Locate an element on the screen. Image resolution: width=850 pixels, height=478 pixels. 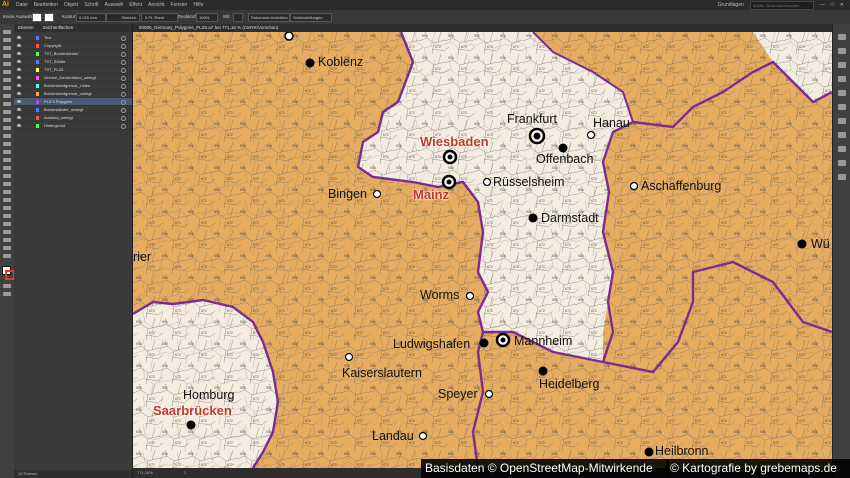
layer-row: Grenze_Deutschland_umlegt is located at coordinates (73, 78).